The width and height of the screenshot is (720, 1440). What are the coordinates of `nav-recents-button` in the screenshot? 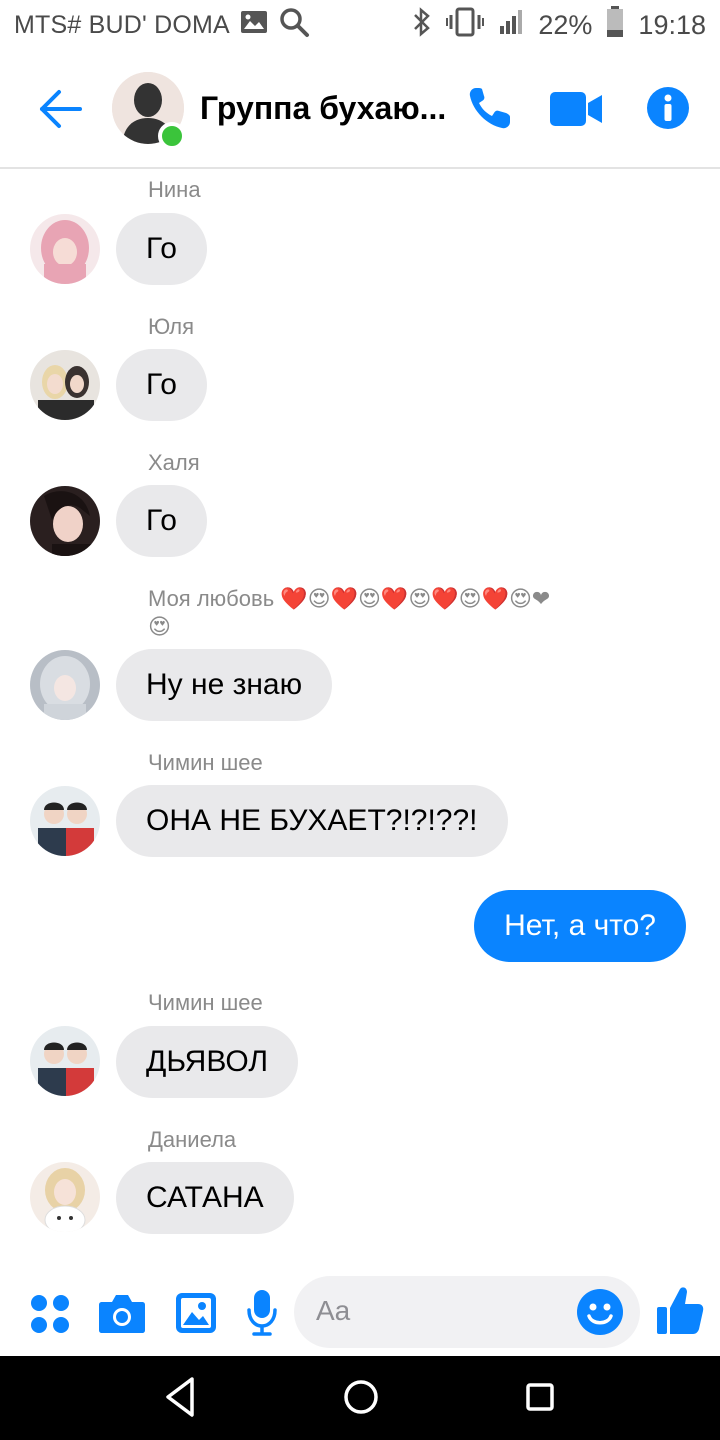 It's located at (540, 1399).